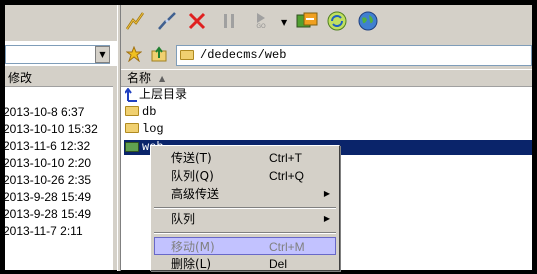 This screenshot has width=537, height=274. What do you see at coordinates (307, 21) in the screenshot?
I see `sync-browse-icon` at bounding box center [307, 21].